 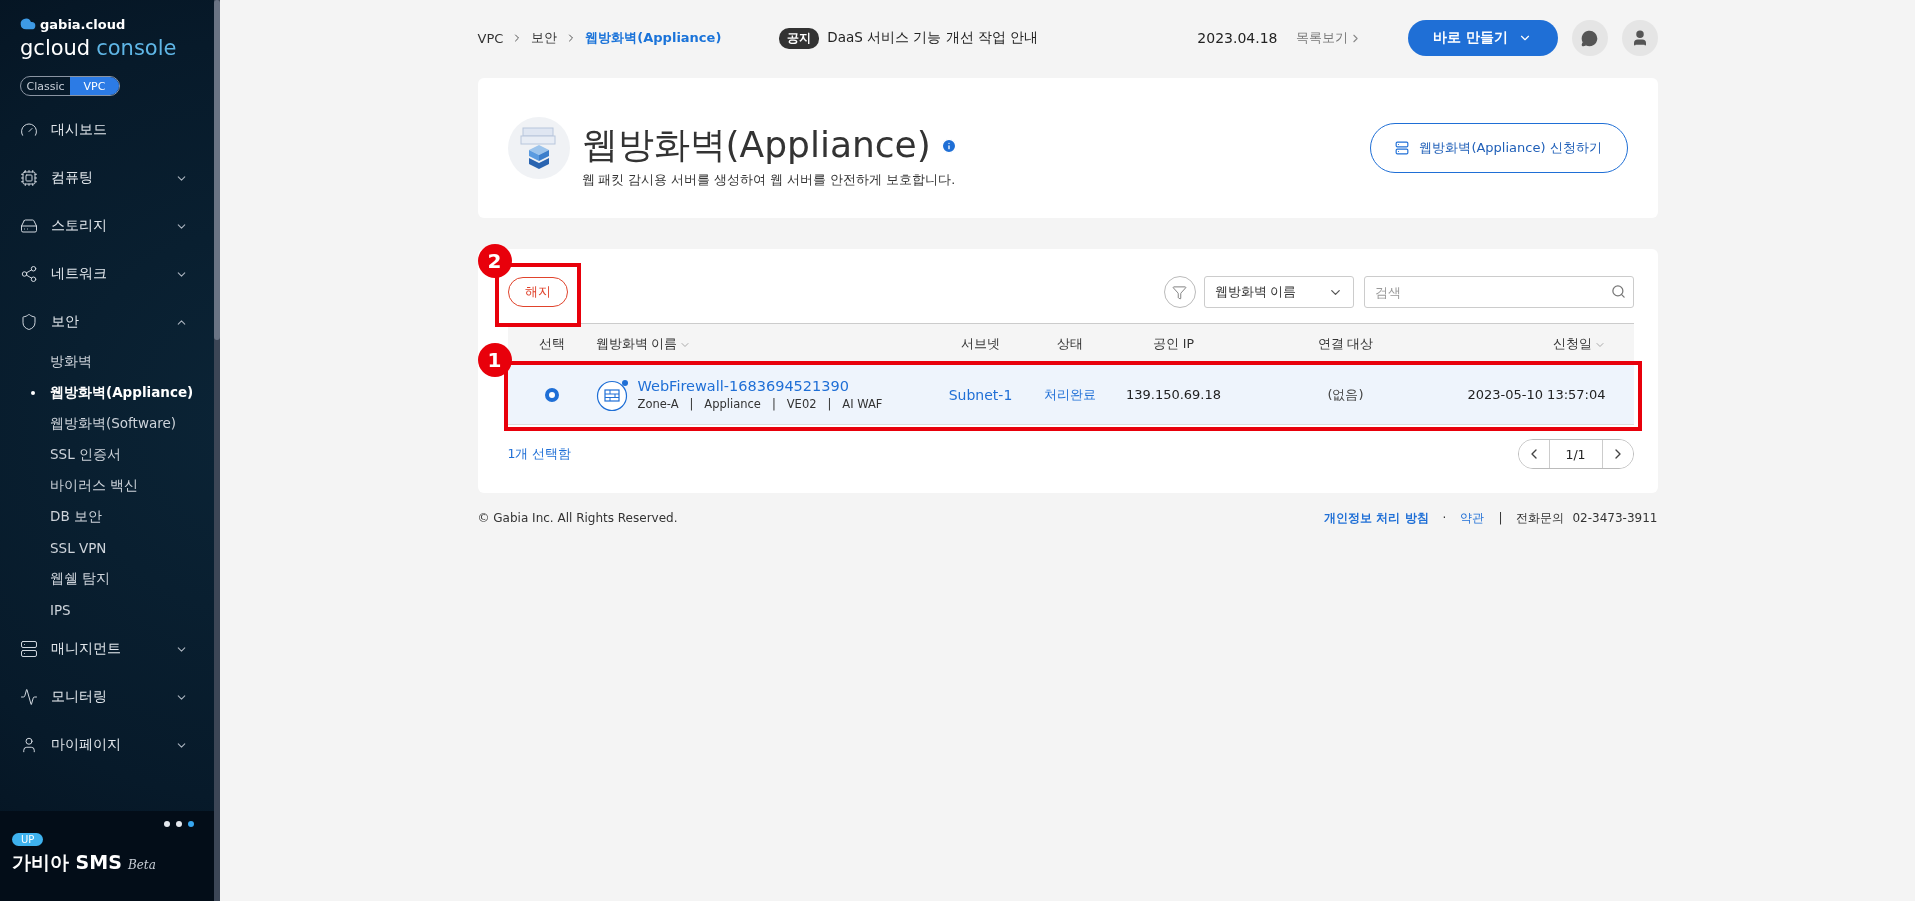 What do you see at coordinates (107, 361) in the screenshot?
I see `submenu-item: 방화벽` at bounding box center [107, 361].